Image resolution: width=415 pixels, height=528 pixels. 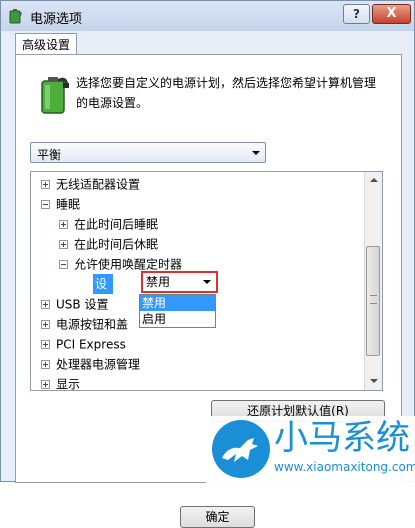 I want to click on dropdown-option-enable: 启用, so click(x=177, y=319).